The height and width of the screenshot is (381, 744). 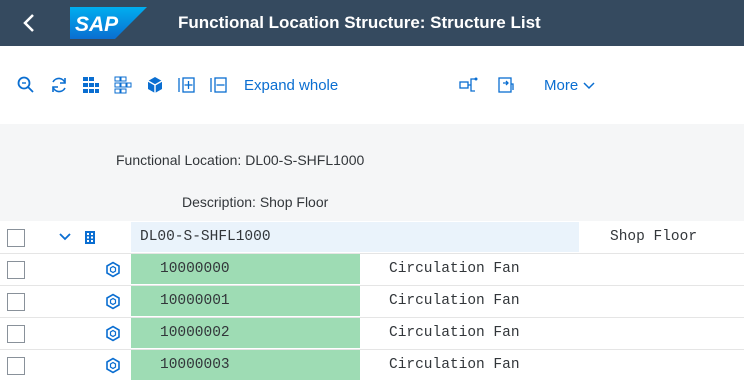 I want to click on functional-location-line: Functional Location: DL00-S-SHFL1000, so click(x=240, y=160).